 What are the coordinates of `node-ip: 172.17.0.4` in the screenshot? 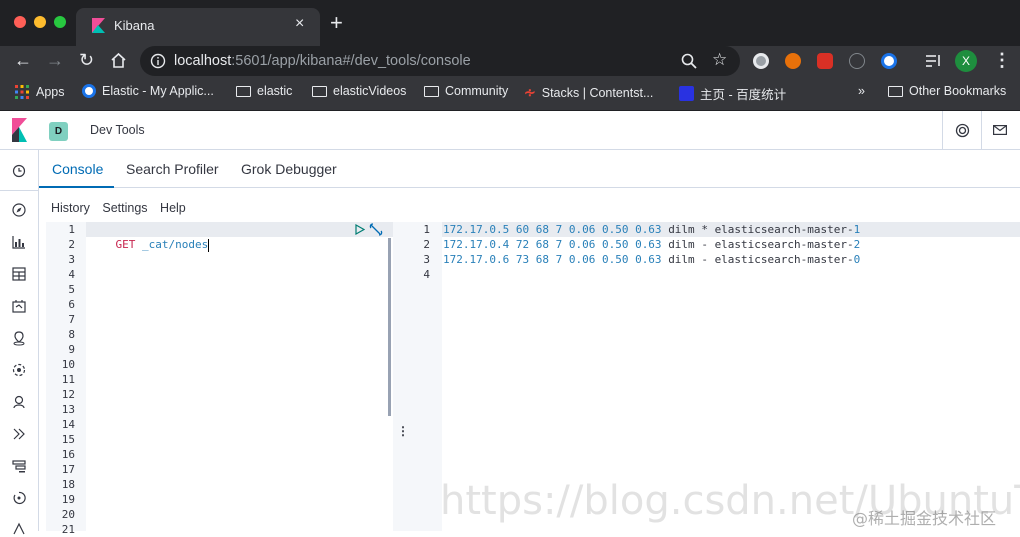 It's located at (476, 244).